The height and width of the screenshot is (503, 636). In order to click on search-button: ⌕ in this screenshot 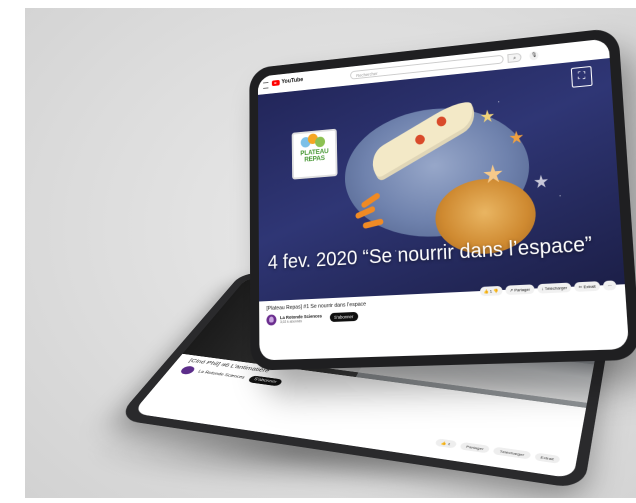, I will do `click(514, 58)`.